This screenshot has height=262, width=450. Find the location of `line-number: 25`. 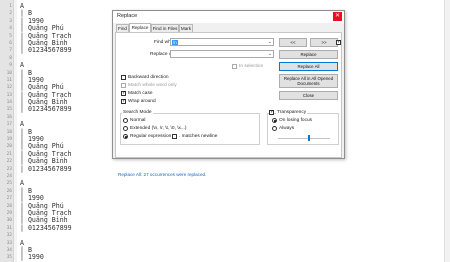

line-number: 25 is located at coordinates (9, 184).